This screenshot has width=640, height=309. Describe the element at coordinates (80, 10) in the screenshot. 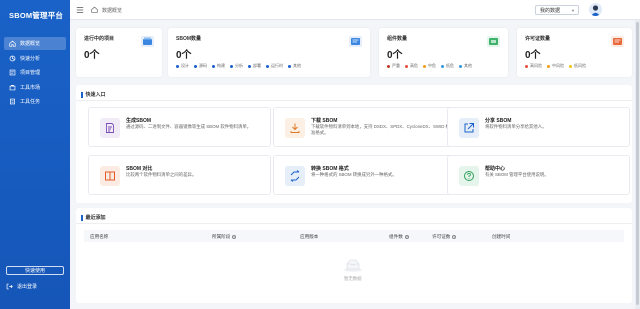

I see `menu-toggle-icon` at that location.